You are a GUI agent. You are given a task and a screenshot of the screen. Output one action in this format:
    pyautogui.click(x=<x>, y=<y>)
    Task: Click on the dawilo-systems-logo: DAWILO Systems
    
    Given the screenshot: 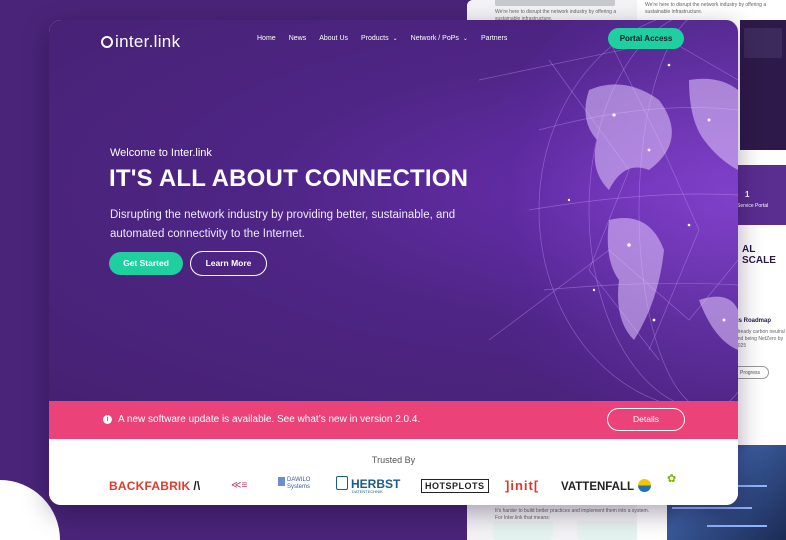 What is the action you would take?
    pyautogui.click(x=294, y=484)
    